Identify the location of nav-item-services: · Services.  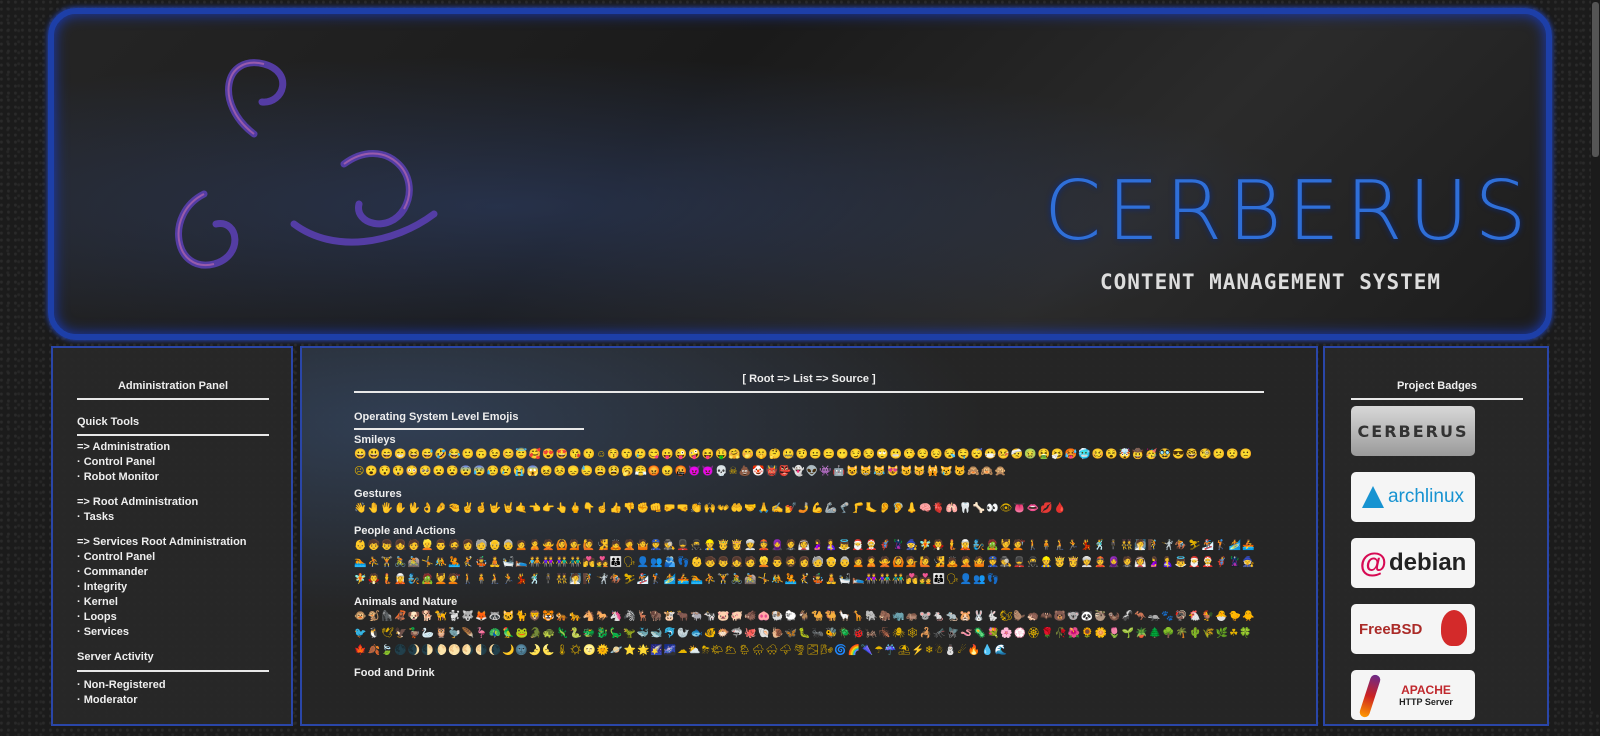
(173, 632).